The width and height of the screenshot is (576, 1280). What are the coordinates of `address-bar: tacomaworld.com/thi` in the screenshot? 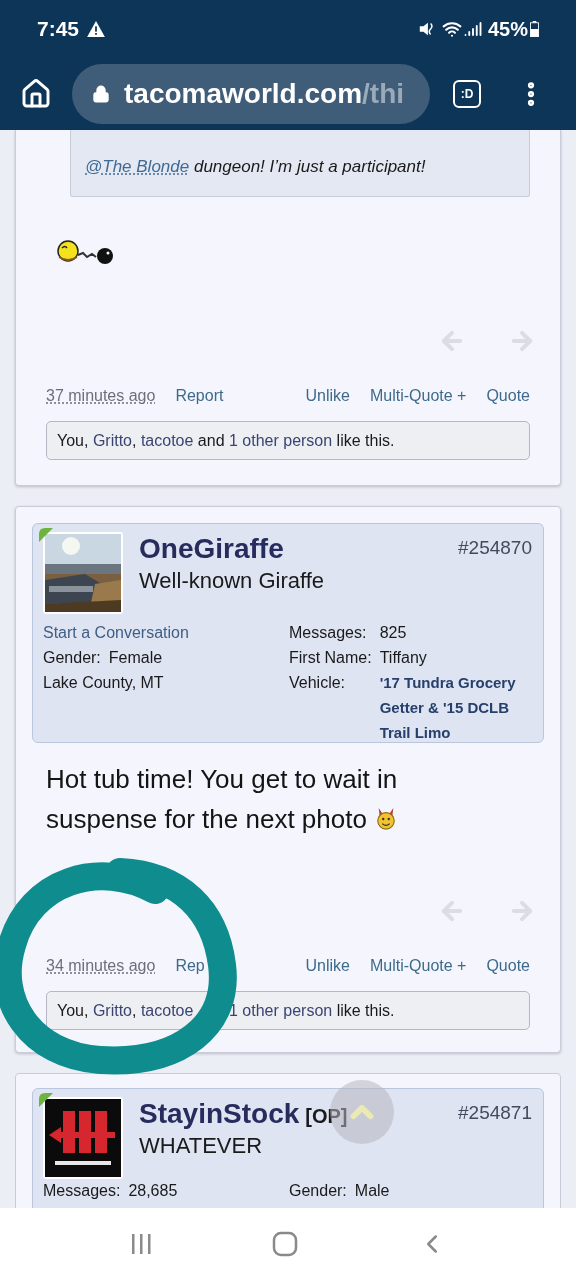 It's located at (251, 94).